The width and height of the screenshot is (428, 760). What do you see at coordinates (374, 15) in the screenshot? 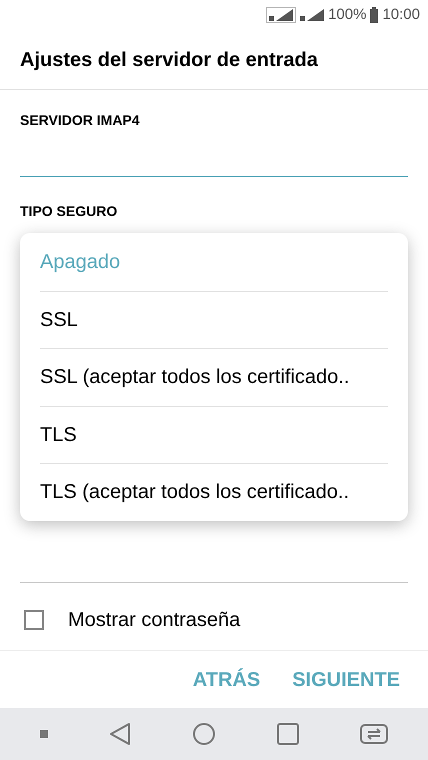
I see `battery-icon` at bounding box center [374, 15].